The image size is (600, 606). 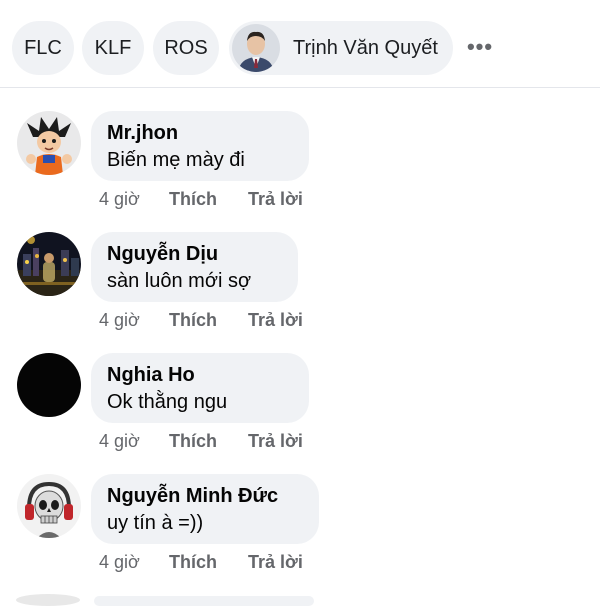 What do you see at coordinates (48, 600) in the screenshot?
I see `next-comment-avatar-partial` at bounding box center [48, 600].